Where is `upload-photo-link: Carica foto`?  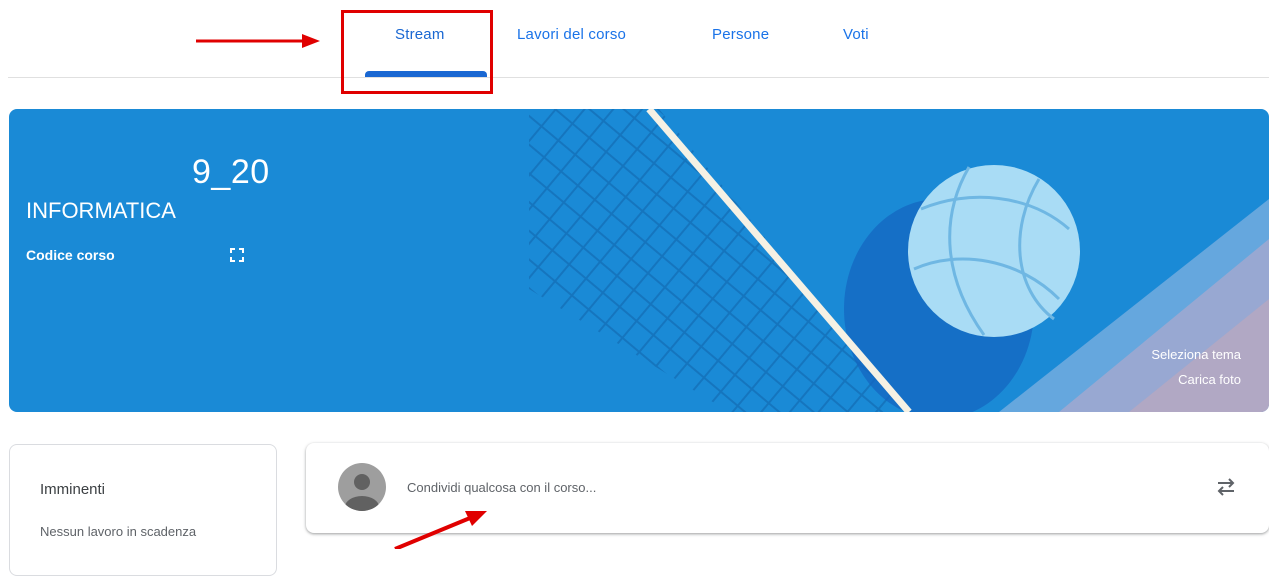 upload-photo-link: Carica foto is located at coordinates (1209, 379).